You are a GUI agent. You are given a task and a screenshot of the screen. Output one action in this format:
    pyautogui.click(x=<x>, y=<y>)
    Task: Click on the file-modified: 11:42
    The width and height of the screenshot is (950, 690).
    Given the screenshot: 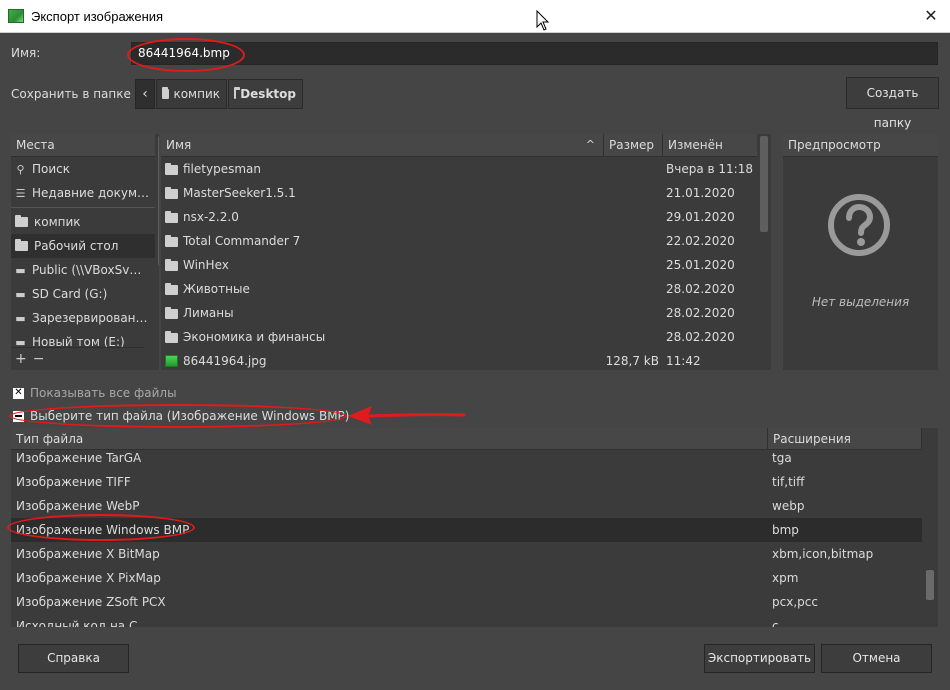 What is the action you would take?
    pyautogui.click(x=683, y=361)
    